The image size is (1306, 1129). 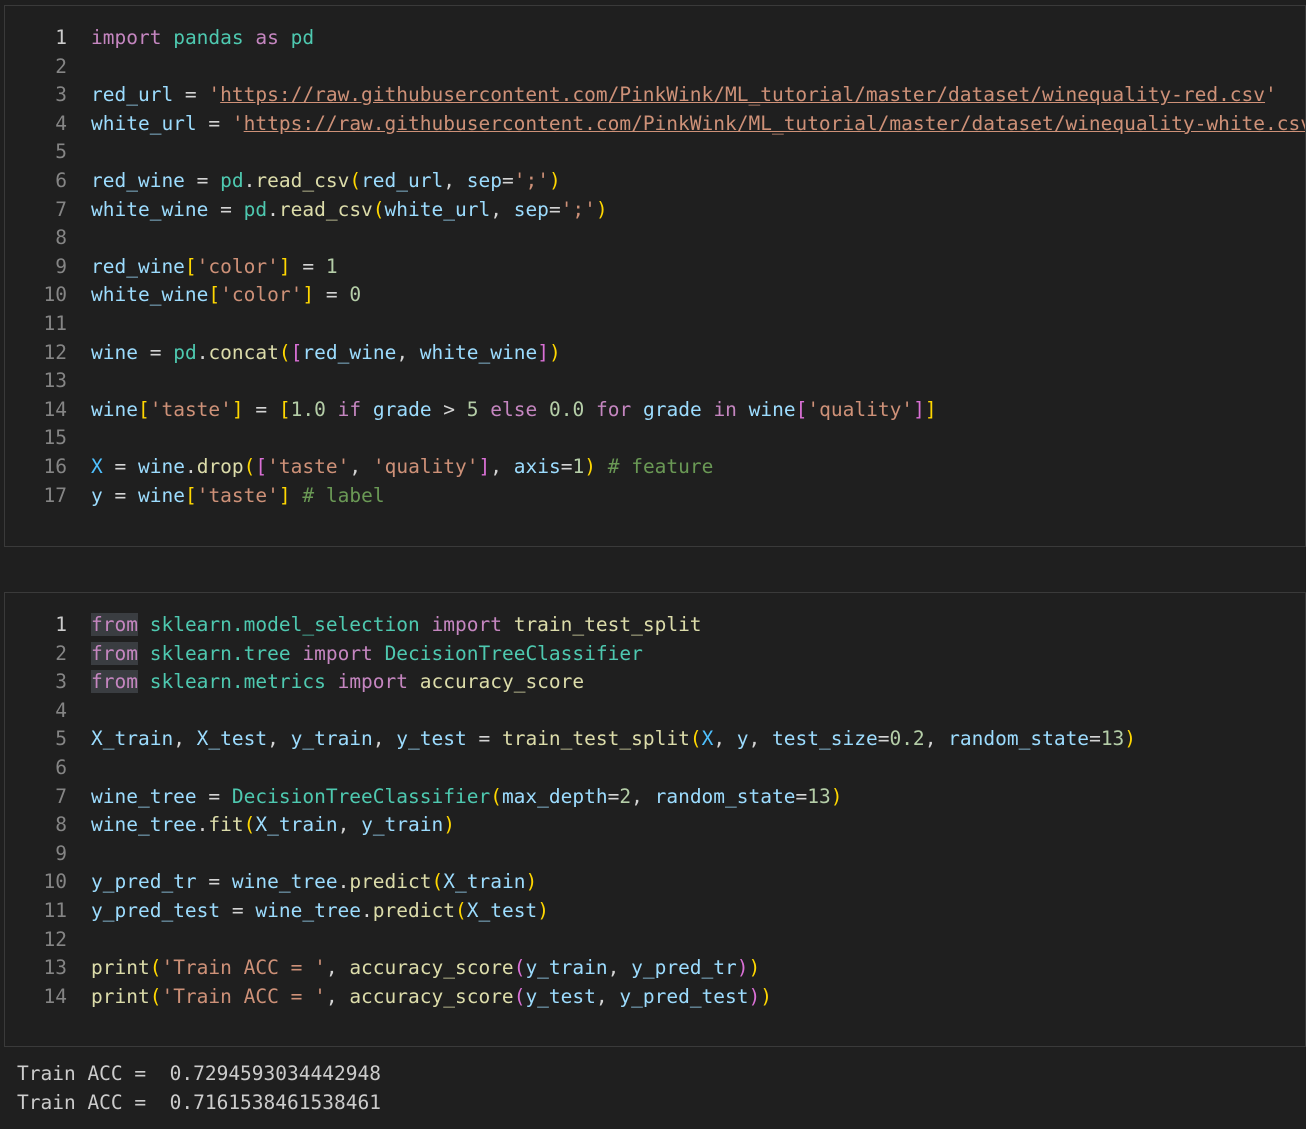 I want to click on code-token: white_url, so click(x=144, y=123).